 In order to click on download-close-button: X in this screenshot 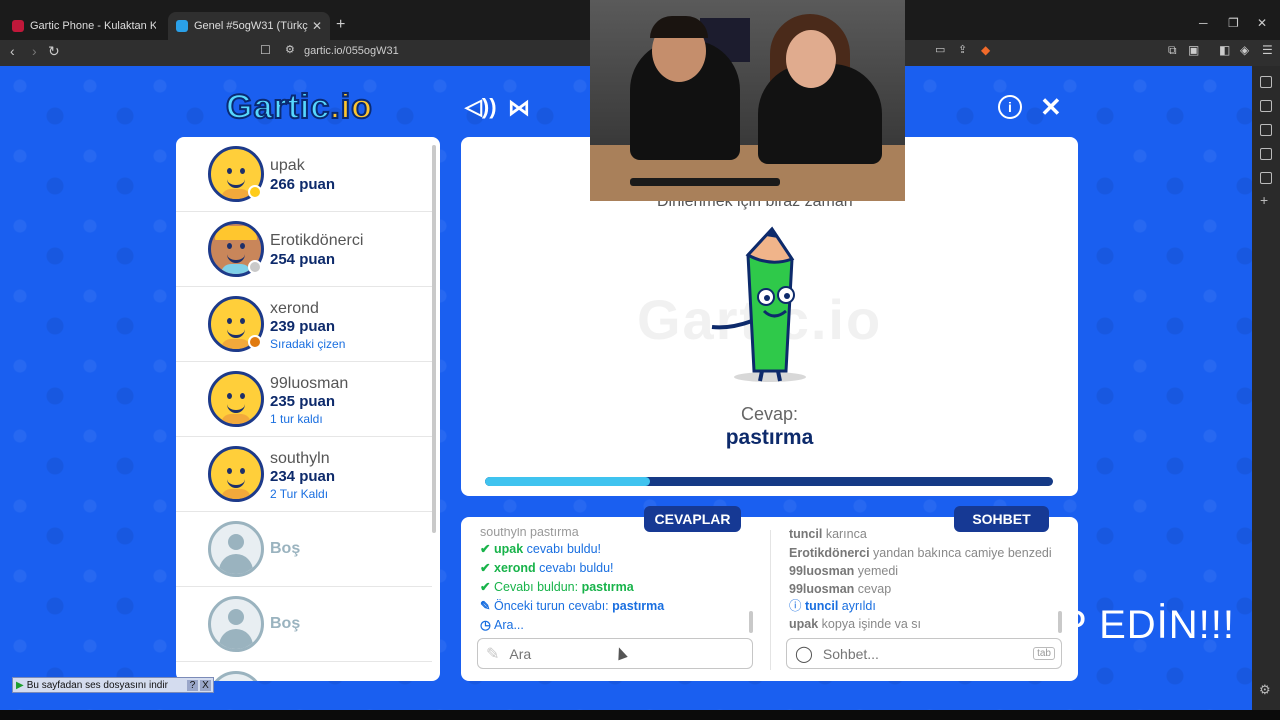, I will do `click(205, 685)`.